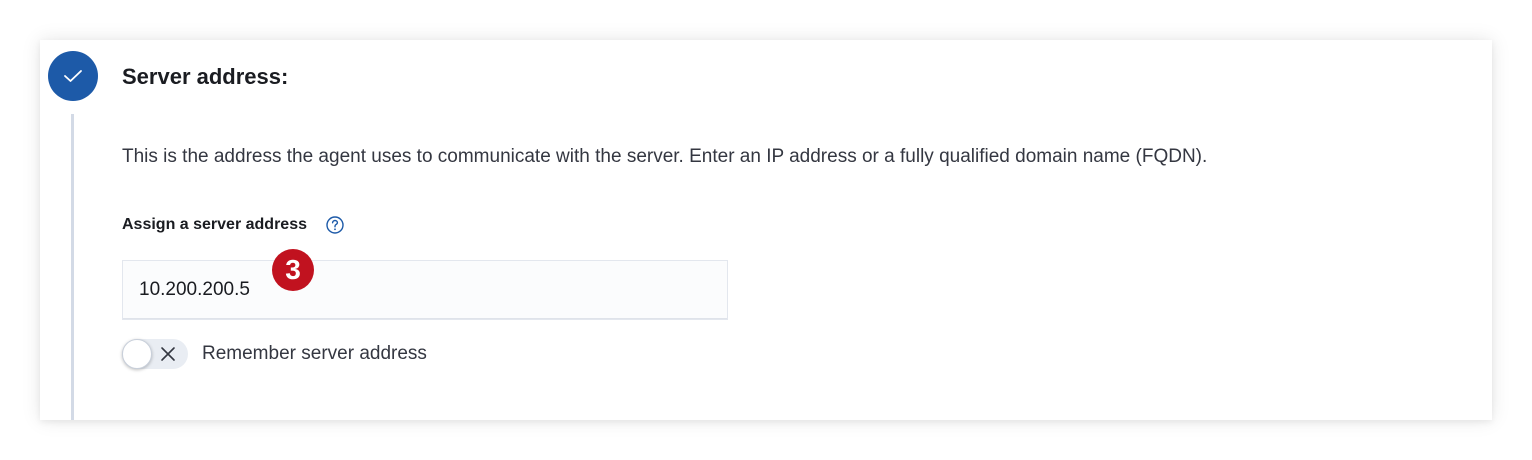 The height and width of the screenshot is (460, 1532). Describe the element at coordinates (205, 76) in the screenshot. I see `step-title: Server address:` at that location.